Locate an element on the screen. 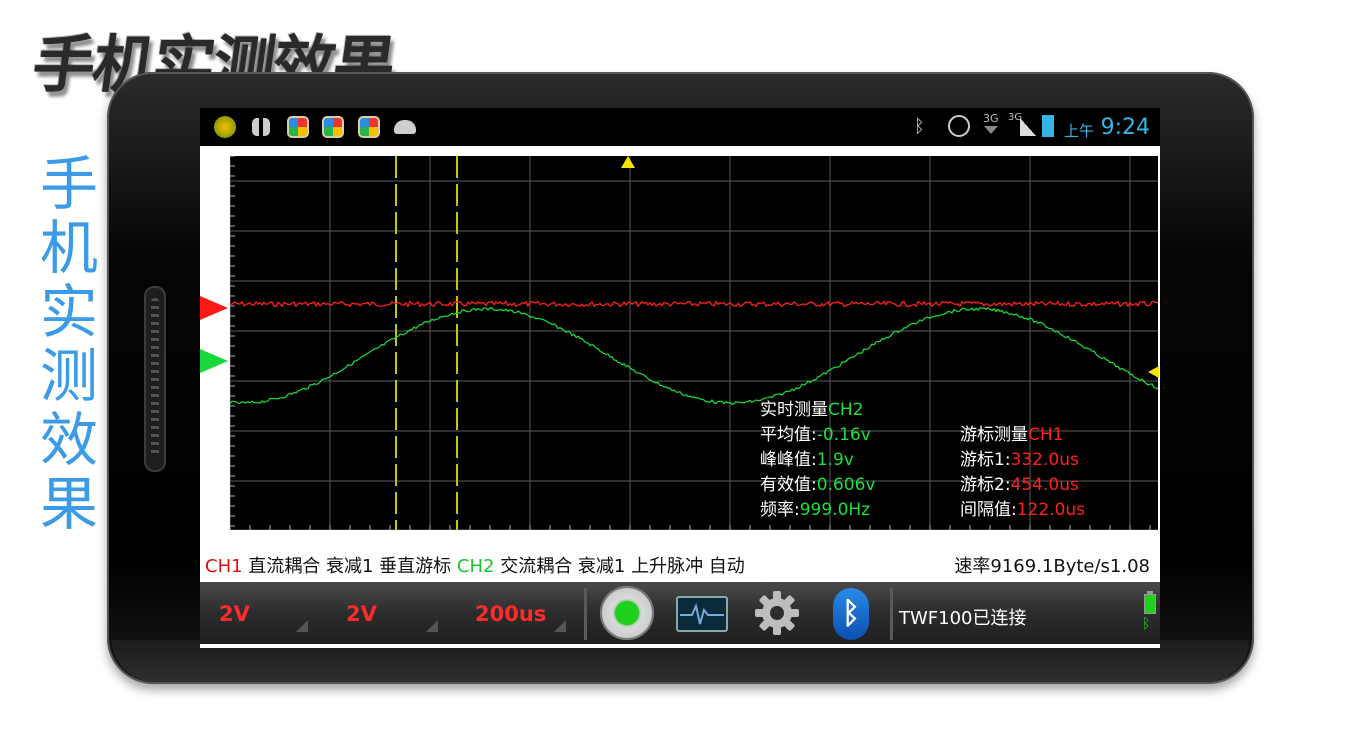  waveform-glyph is located at coordinates (702, 613).